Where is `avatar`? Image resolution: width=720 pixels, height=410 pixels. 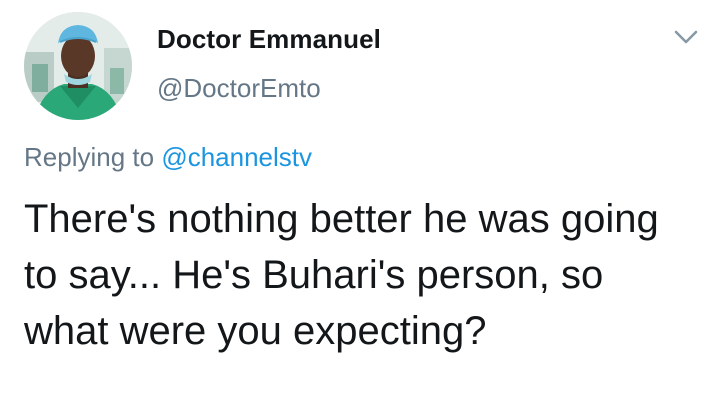
avatar is located at coordinates (78, 66).